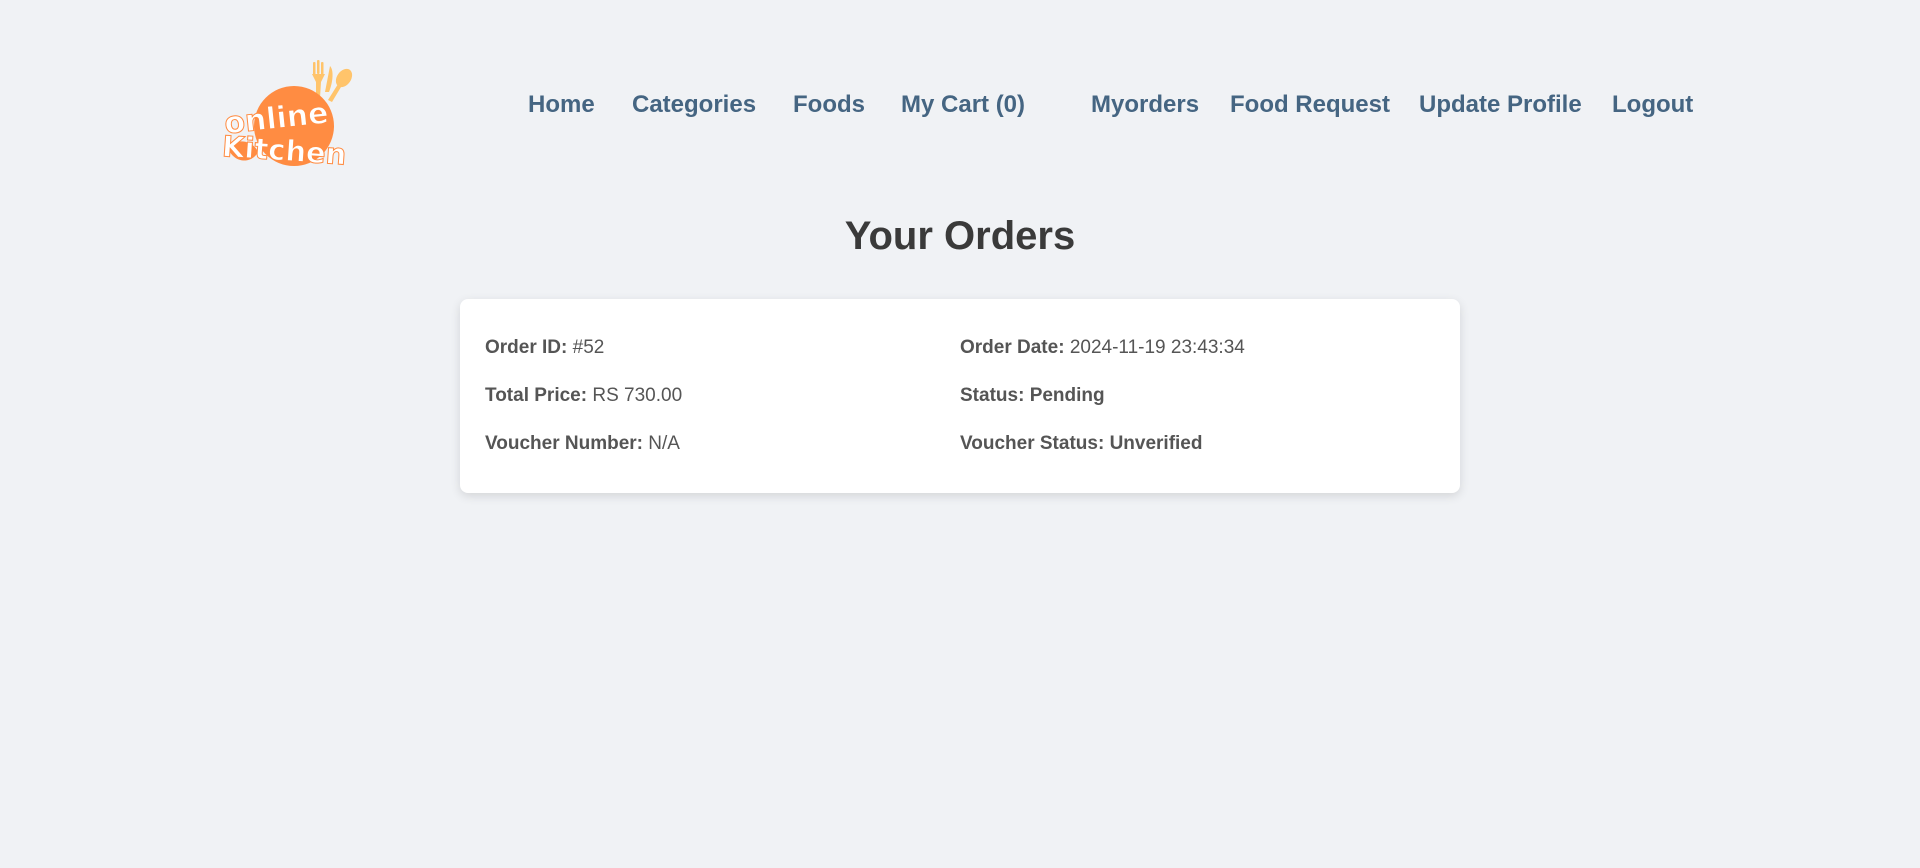  Describe the element at coordinates (992, 395) in the screenshot. I see `status-label: Status:` at that location.